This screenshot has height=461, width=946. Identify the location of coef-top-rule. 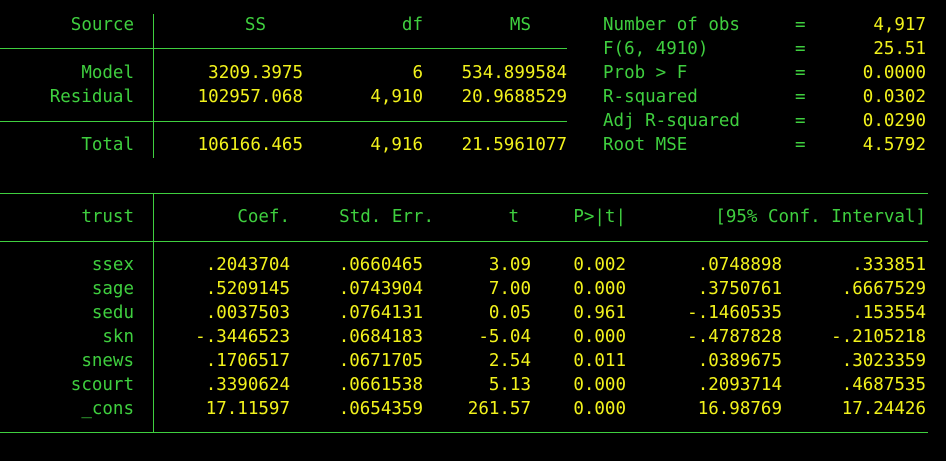
(464, 193).